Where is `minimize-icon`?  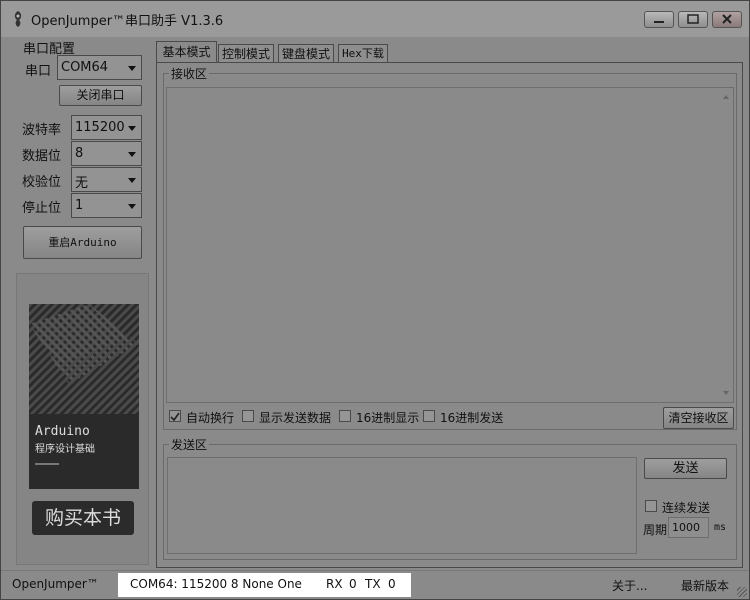 minimize-icon is located at coordinates (659, 22).